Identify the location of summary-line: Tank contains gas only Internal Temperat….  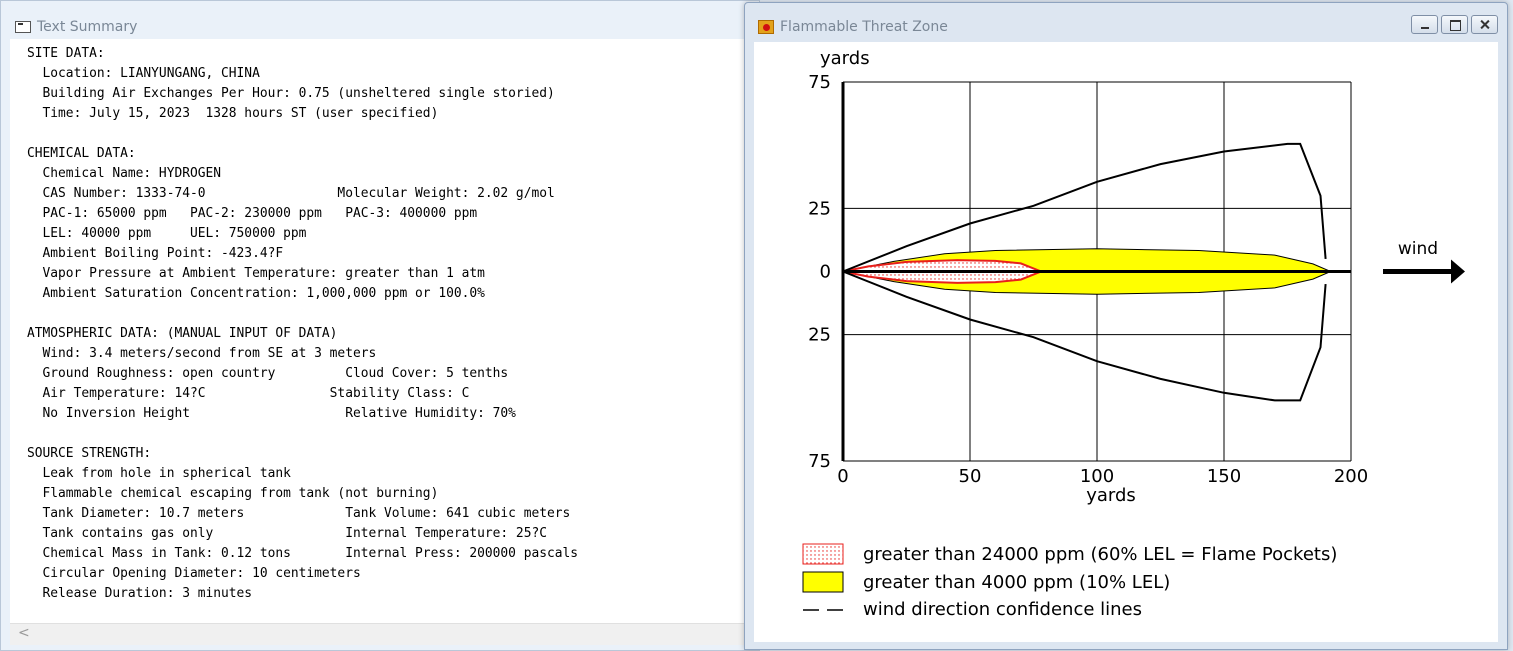
(287, 533).